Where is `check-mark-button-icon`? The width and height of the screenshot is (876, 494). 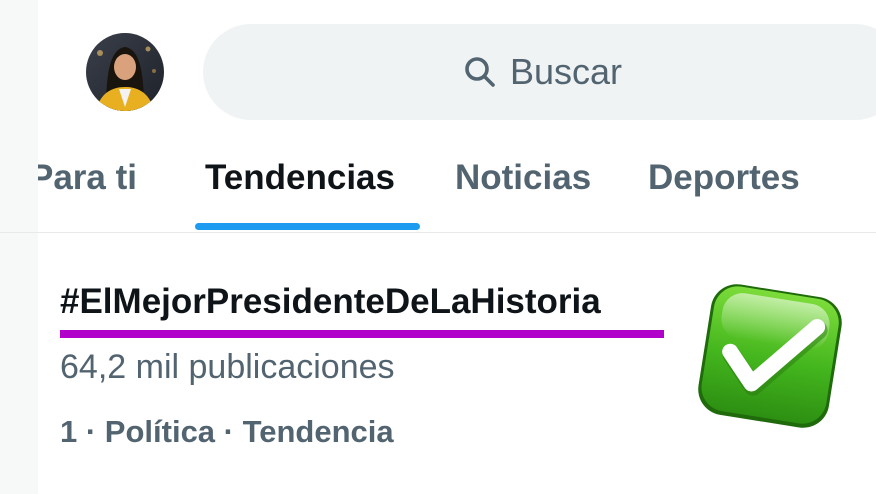
check-mark-button-icon is located at coordinates (770, 356).